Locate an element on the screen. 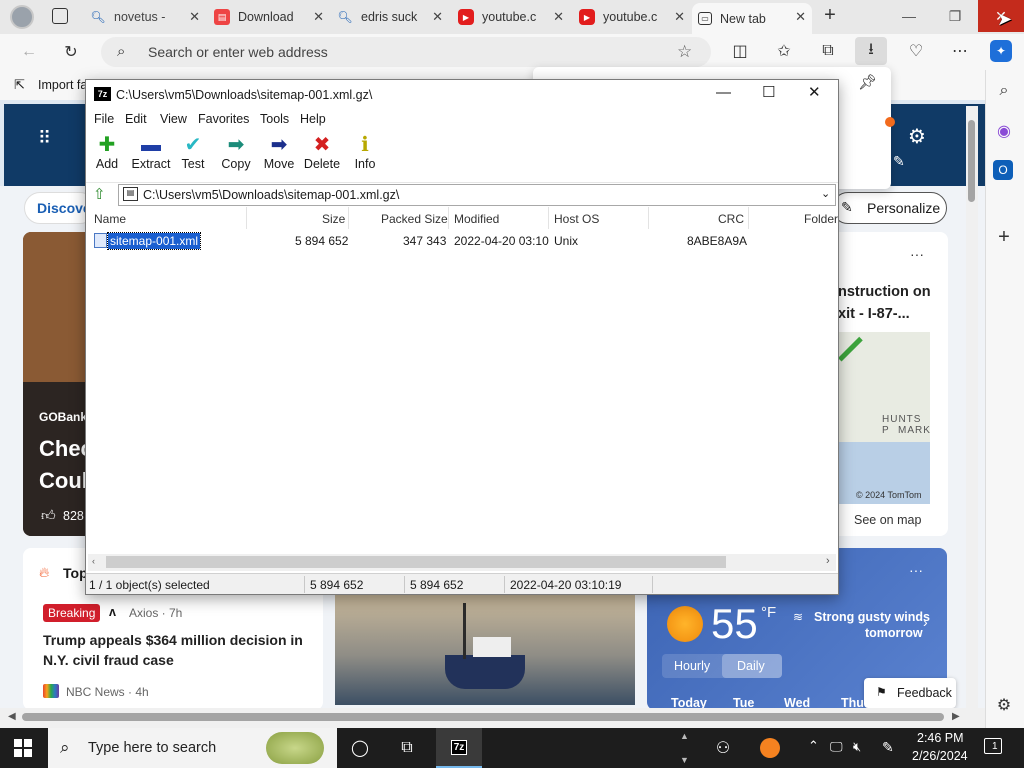  taskbar-scroll-up-icon: ▲ is located at coordinates (684, 736).